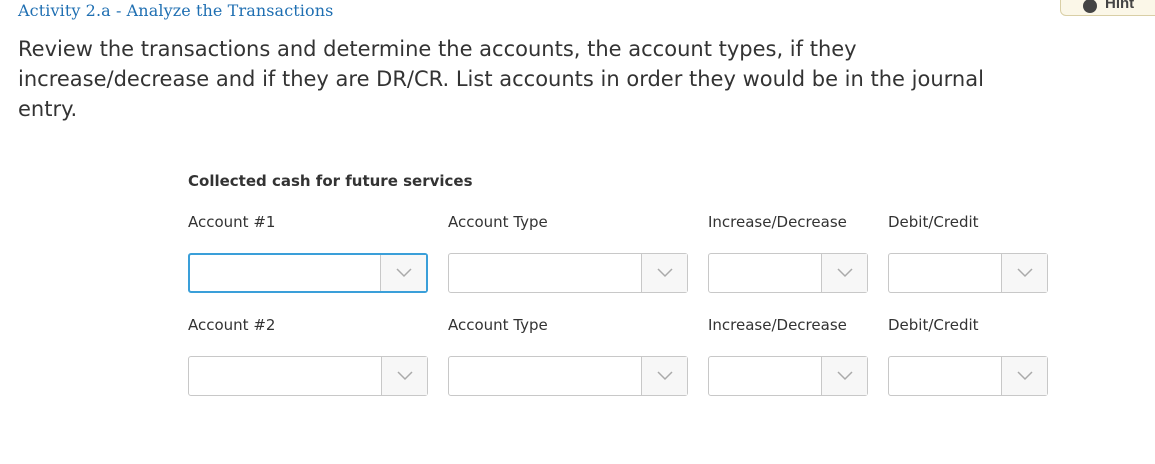 The width and height of the screenshot is (1155, 464). What do you see at coordinates (933, 325) in the screenshot?
I see `debit-credit-2-label: Debit/Credit` at bounding box center [933, 325].